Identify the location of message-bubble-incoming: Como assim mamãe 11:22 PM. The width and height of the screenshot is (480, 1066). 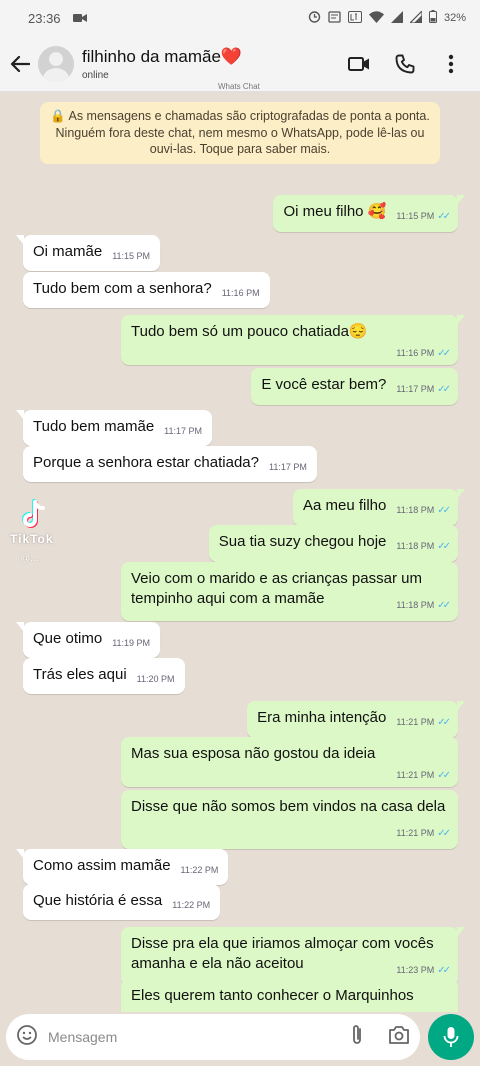
(122, 867).